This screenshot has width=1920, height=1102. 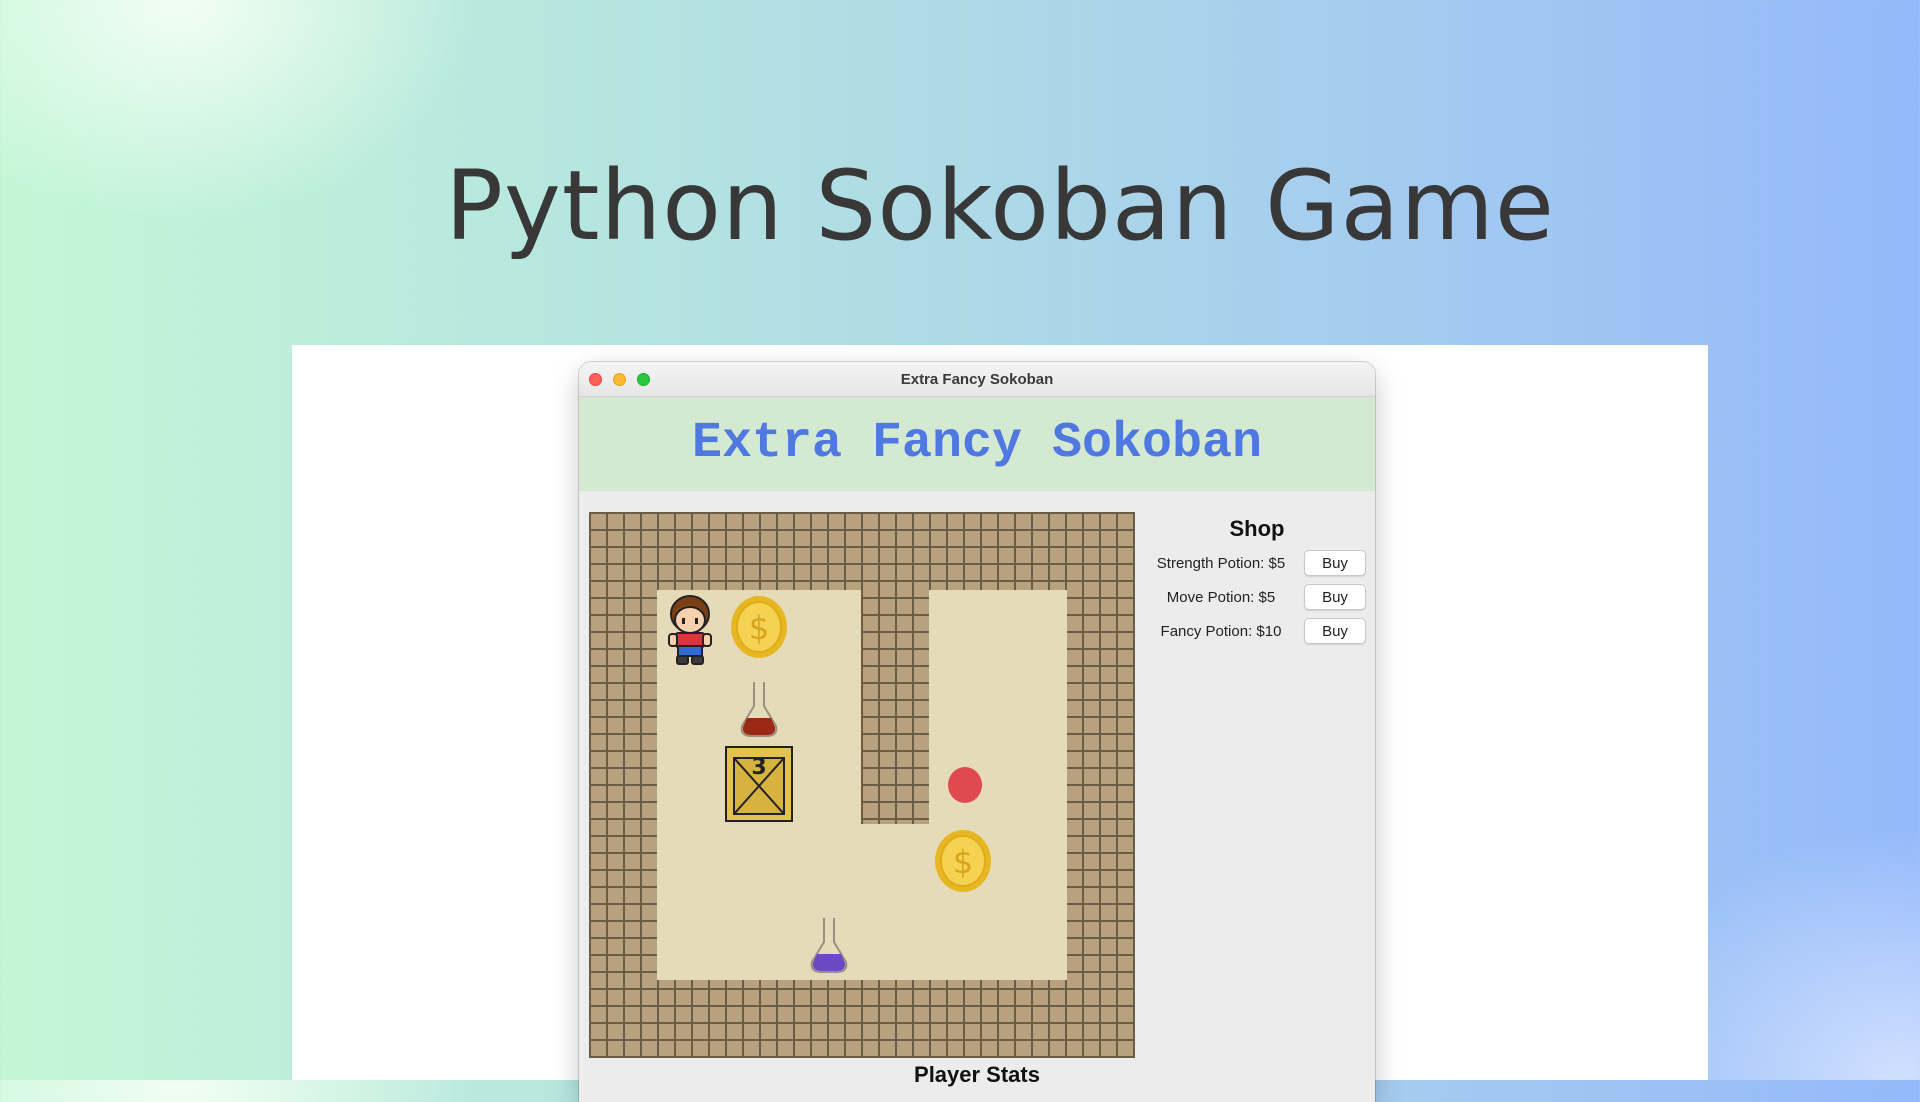 I want to click on shop-title: Shop, so click(x=1257, y=528).